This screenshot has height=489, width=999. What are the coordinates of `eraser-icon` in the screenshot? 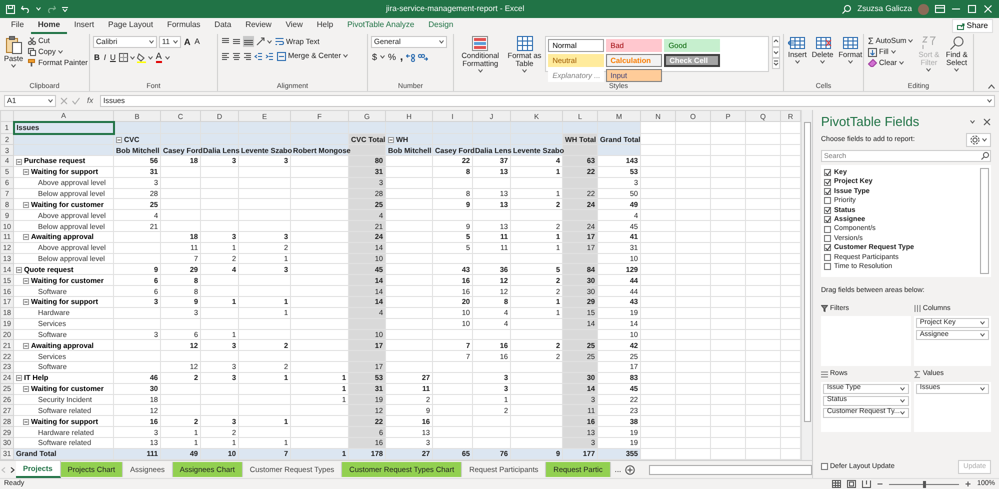 It's located at (872, 63).